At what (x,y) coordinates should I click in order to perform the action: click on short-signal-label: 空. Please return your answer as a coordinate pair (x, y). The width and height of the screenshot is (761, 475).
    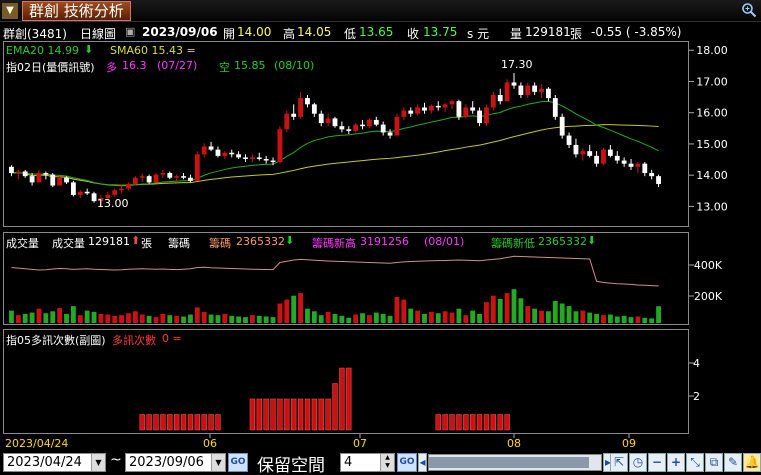
    Looking at the image, I should click on (224, 67).